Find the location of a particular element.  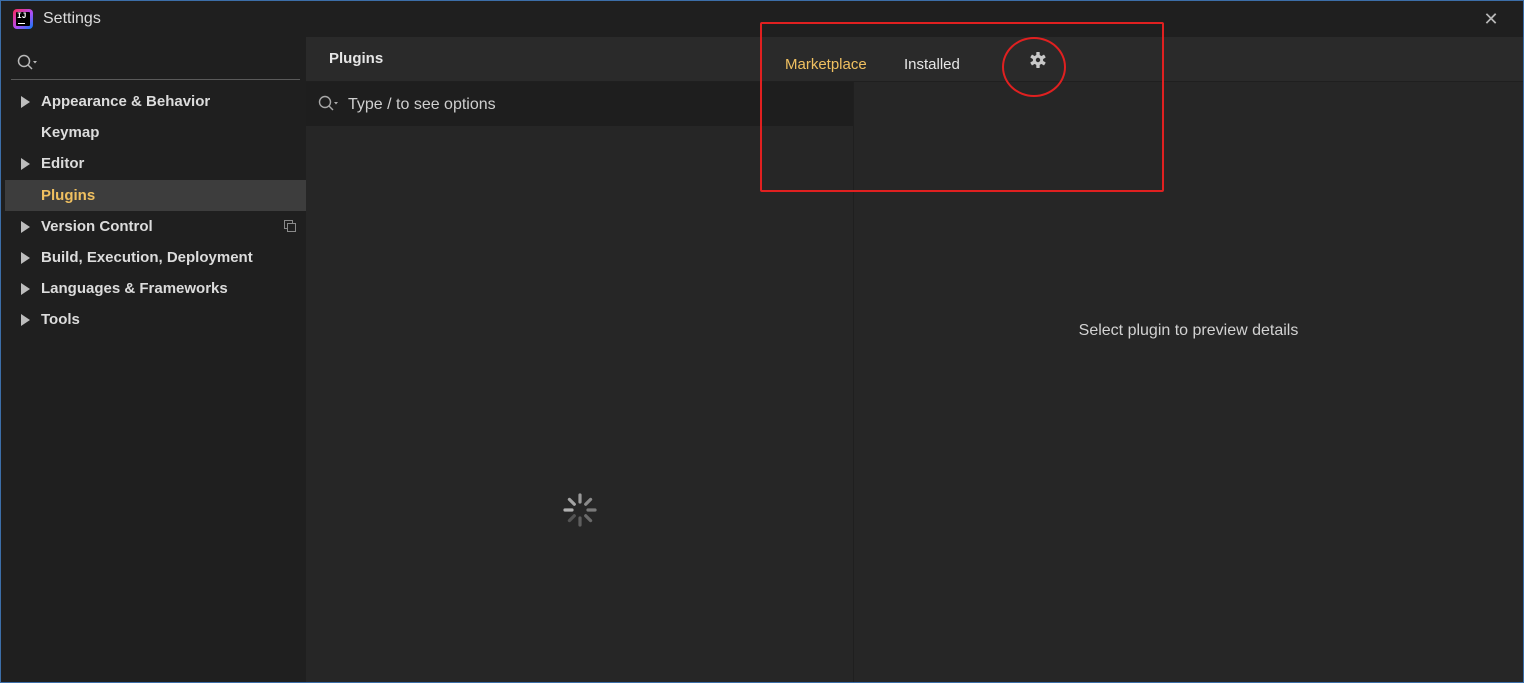

page-title: Plugins is located at coordinates (356, 58).